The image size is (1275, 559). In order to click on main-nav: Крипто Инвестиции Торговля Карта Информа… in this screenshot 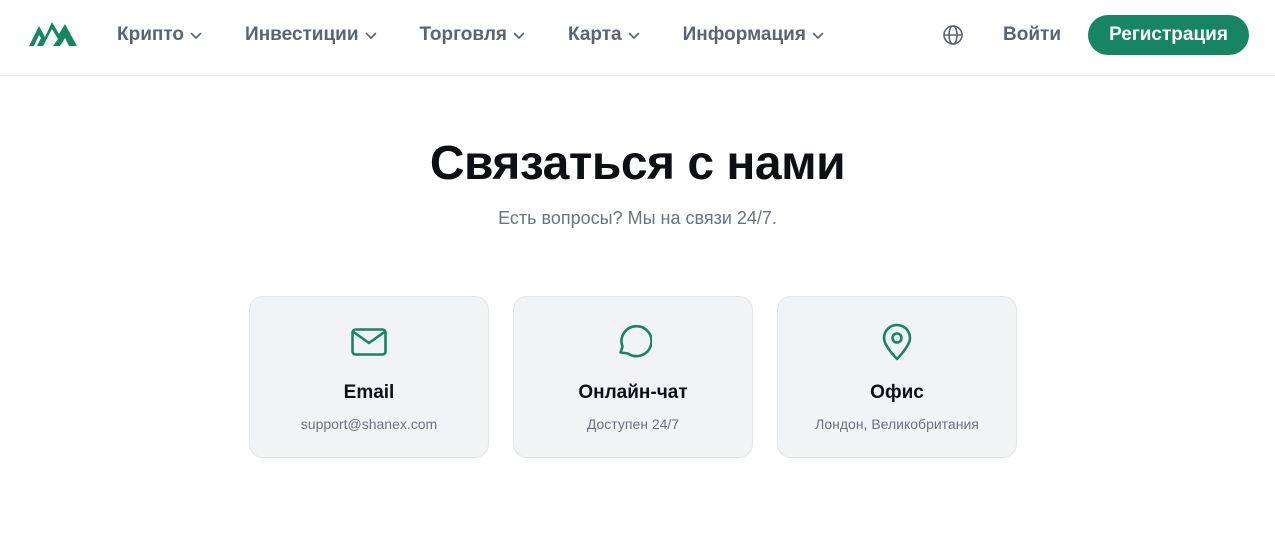, I will do `click(492, 35)`.